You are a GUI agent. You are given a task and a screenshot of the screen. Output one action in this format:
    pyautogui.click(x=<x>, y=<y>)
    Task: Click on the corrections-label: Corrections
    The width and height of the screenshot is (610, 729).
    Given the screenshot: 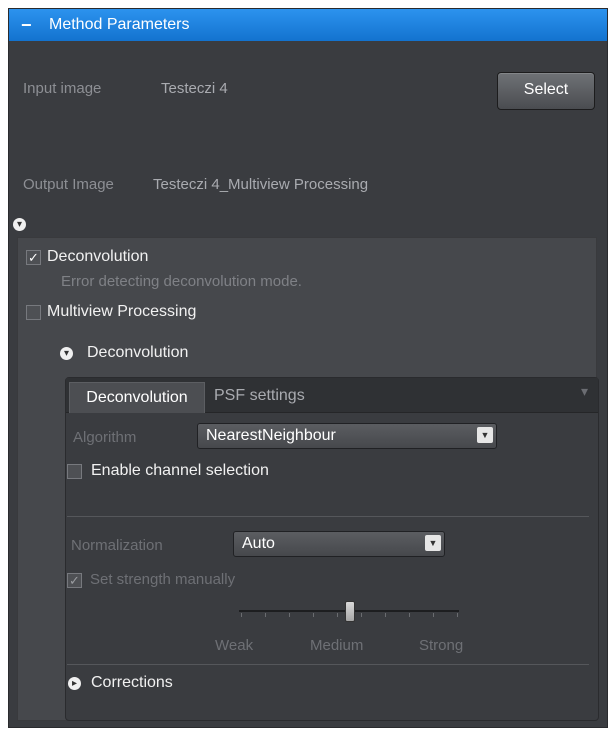 What is the action you would take?
    pyautogui.click(x=132, y=683)
    